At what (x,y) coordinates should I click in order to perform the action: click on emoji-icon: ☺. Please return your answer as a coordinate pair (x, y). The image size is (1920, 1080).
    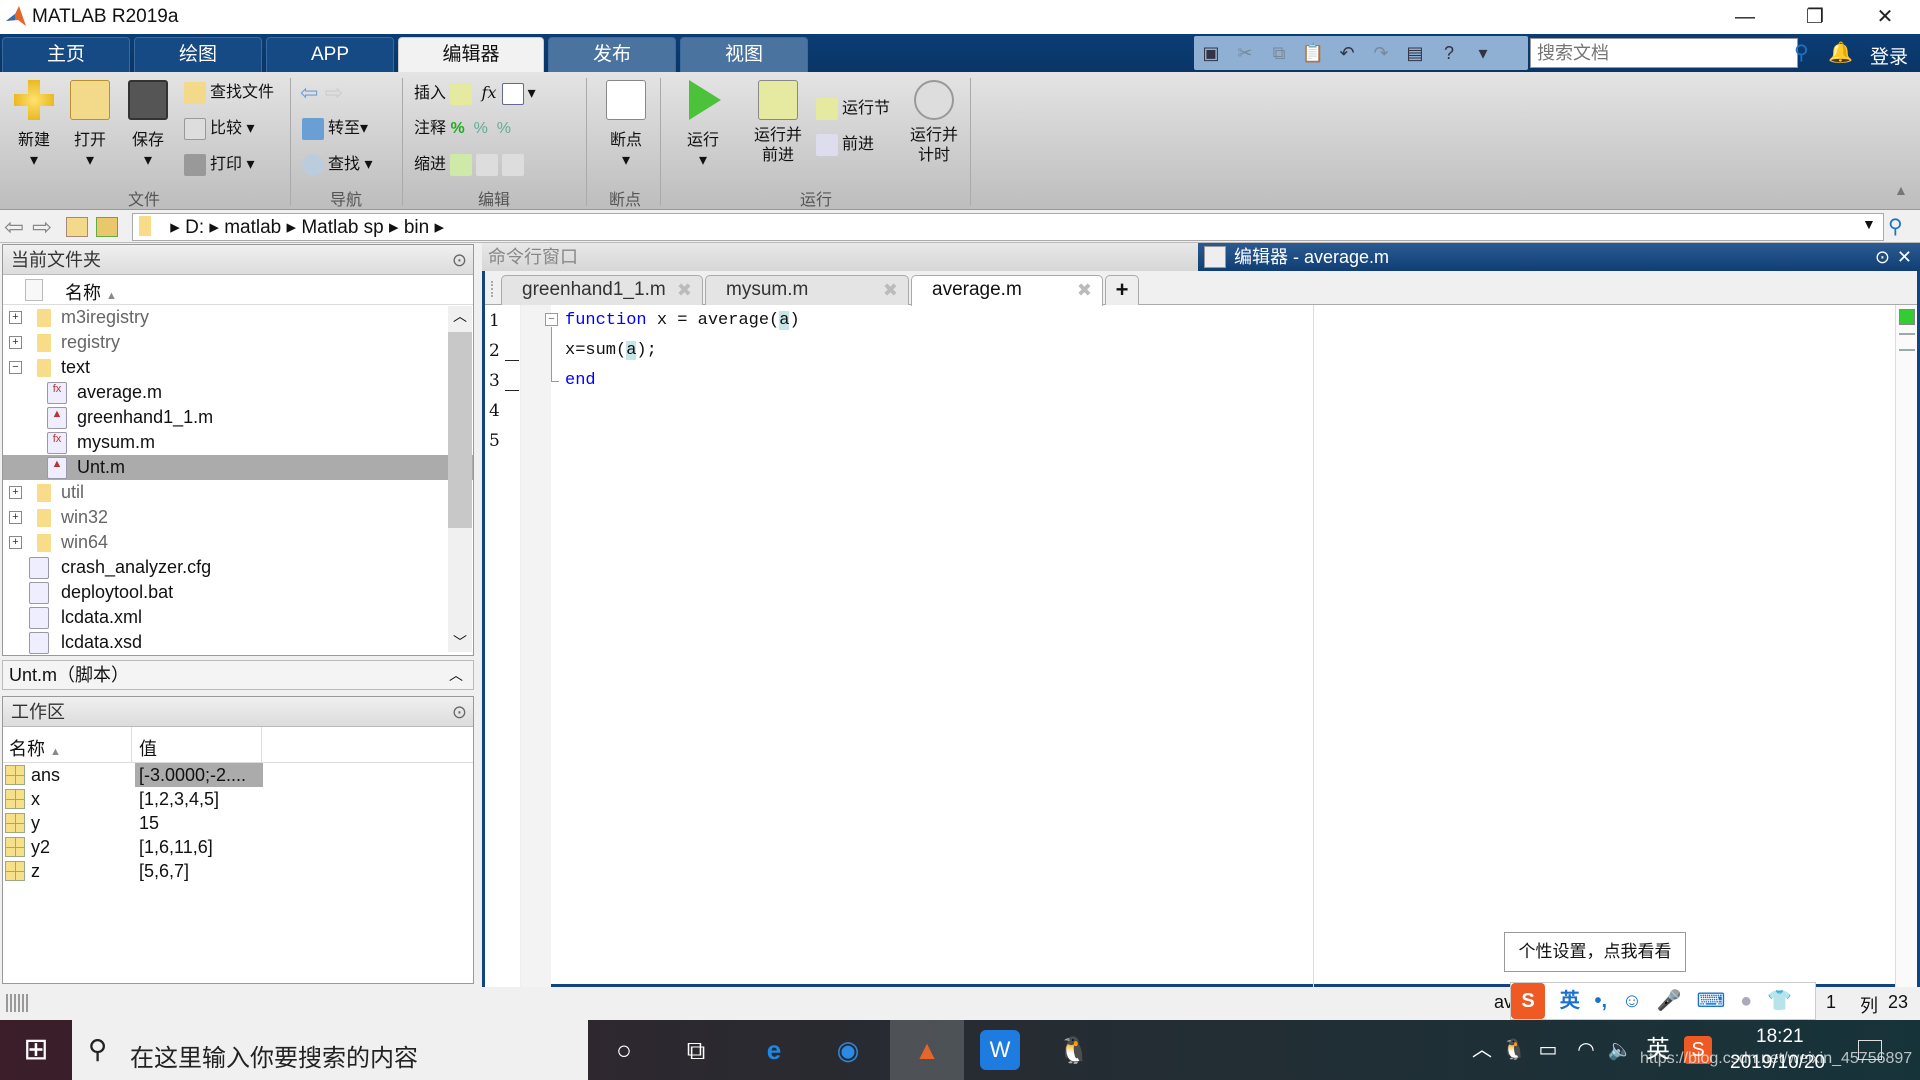
    Looking at the image, I should click on (1632, 1001).